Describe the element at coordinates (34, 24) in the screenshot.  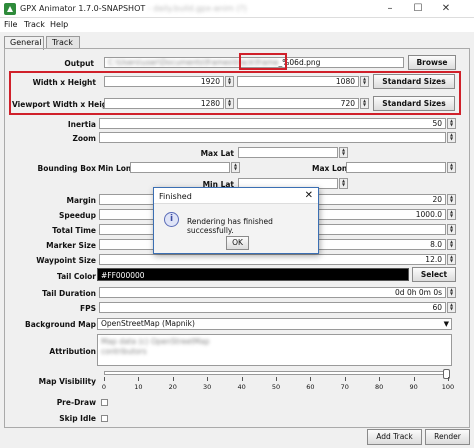
I see `menu-track: Track` at that location.